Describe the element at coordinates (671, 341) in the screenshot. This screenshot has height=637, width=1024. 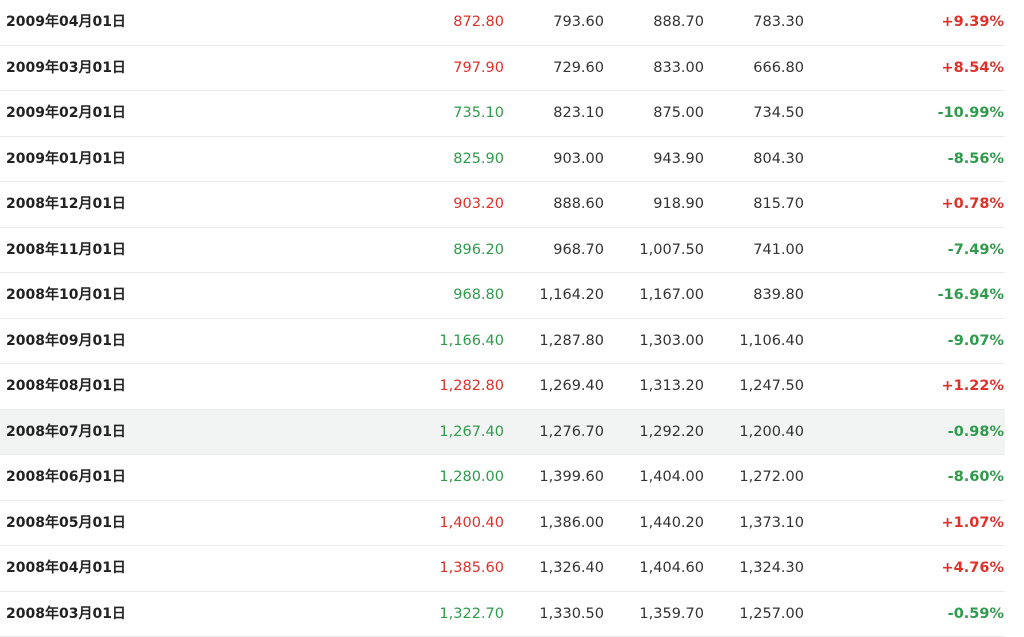
I see `high-price-cell: 1,303.00` at that location.